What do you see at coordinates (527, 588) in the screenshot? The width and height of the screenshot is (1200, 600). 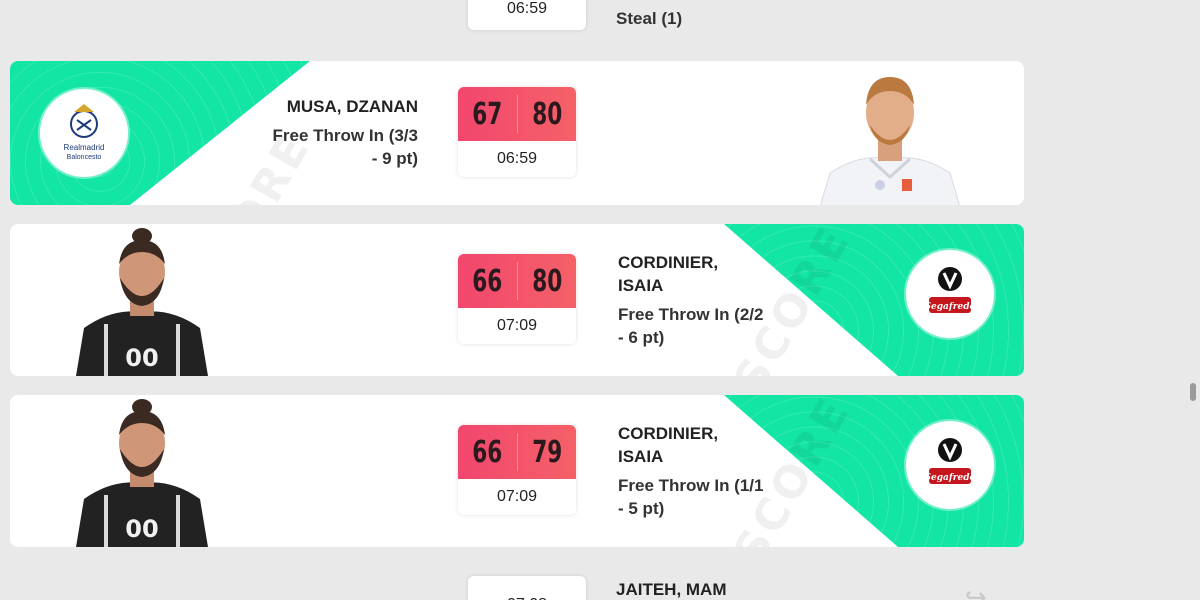 I see `score-box: 07:08` at bounding box center [527, 588].